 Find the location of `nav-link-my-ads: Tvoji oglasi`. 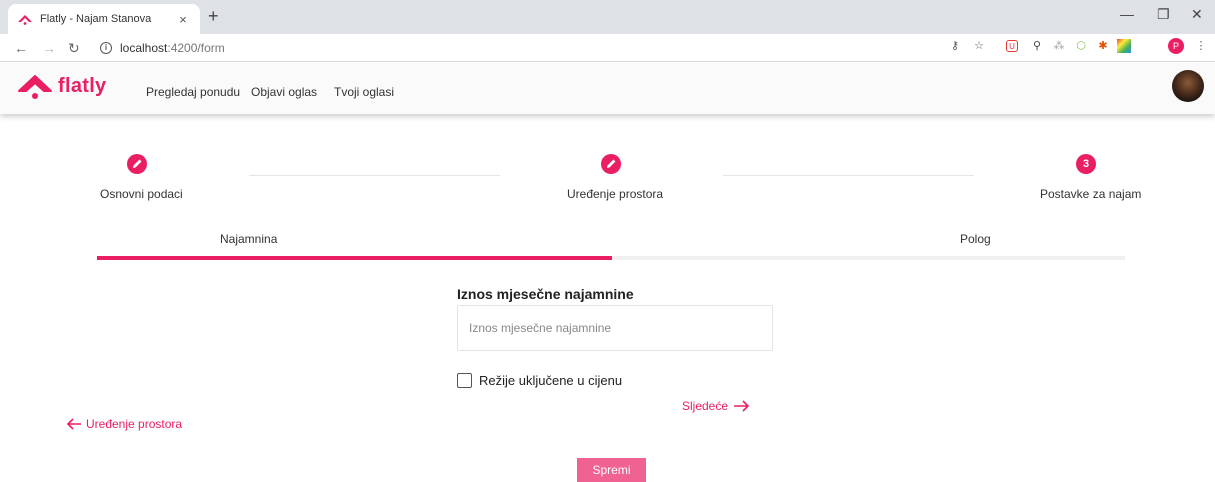

nav-link-my-ads: Tvoji oglasi is located at coordinates (364, 92).